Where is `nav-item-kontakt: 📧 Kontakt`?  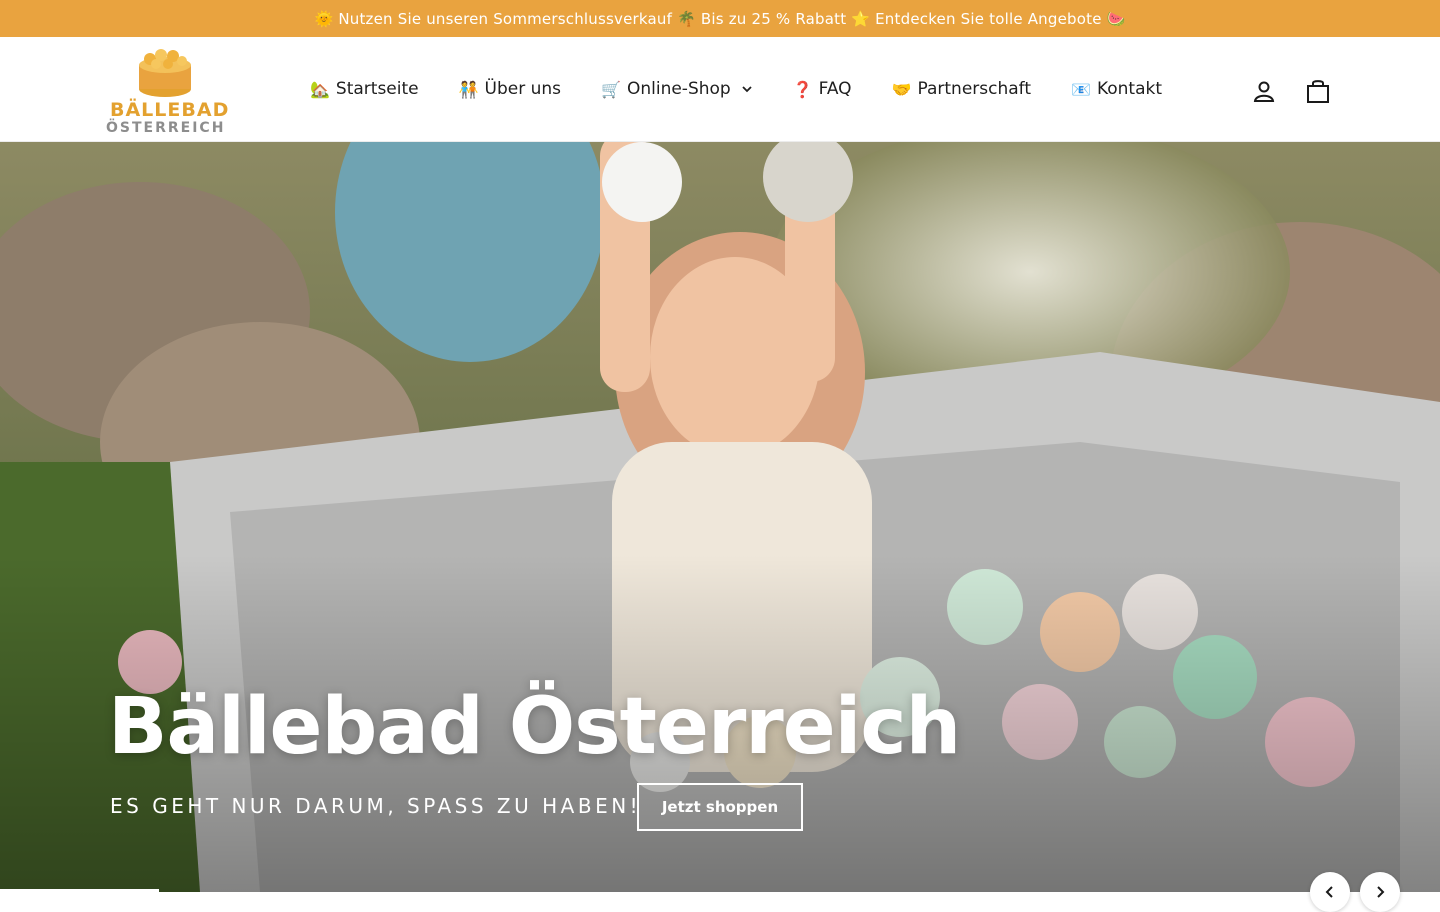
nav-item-kontakt: 📧 Kontakt is located at coordinates (1116, 89).